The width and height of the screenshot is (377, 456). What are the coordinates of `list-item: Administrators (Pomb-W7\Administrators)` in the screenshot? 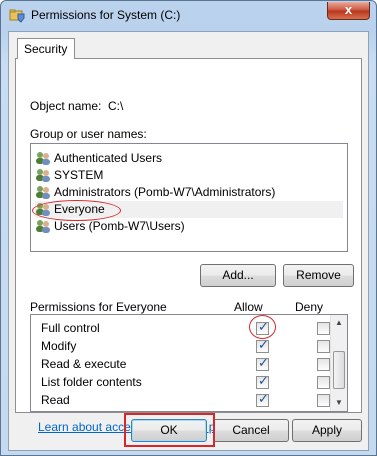 It's located at (189, 192).